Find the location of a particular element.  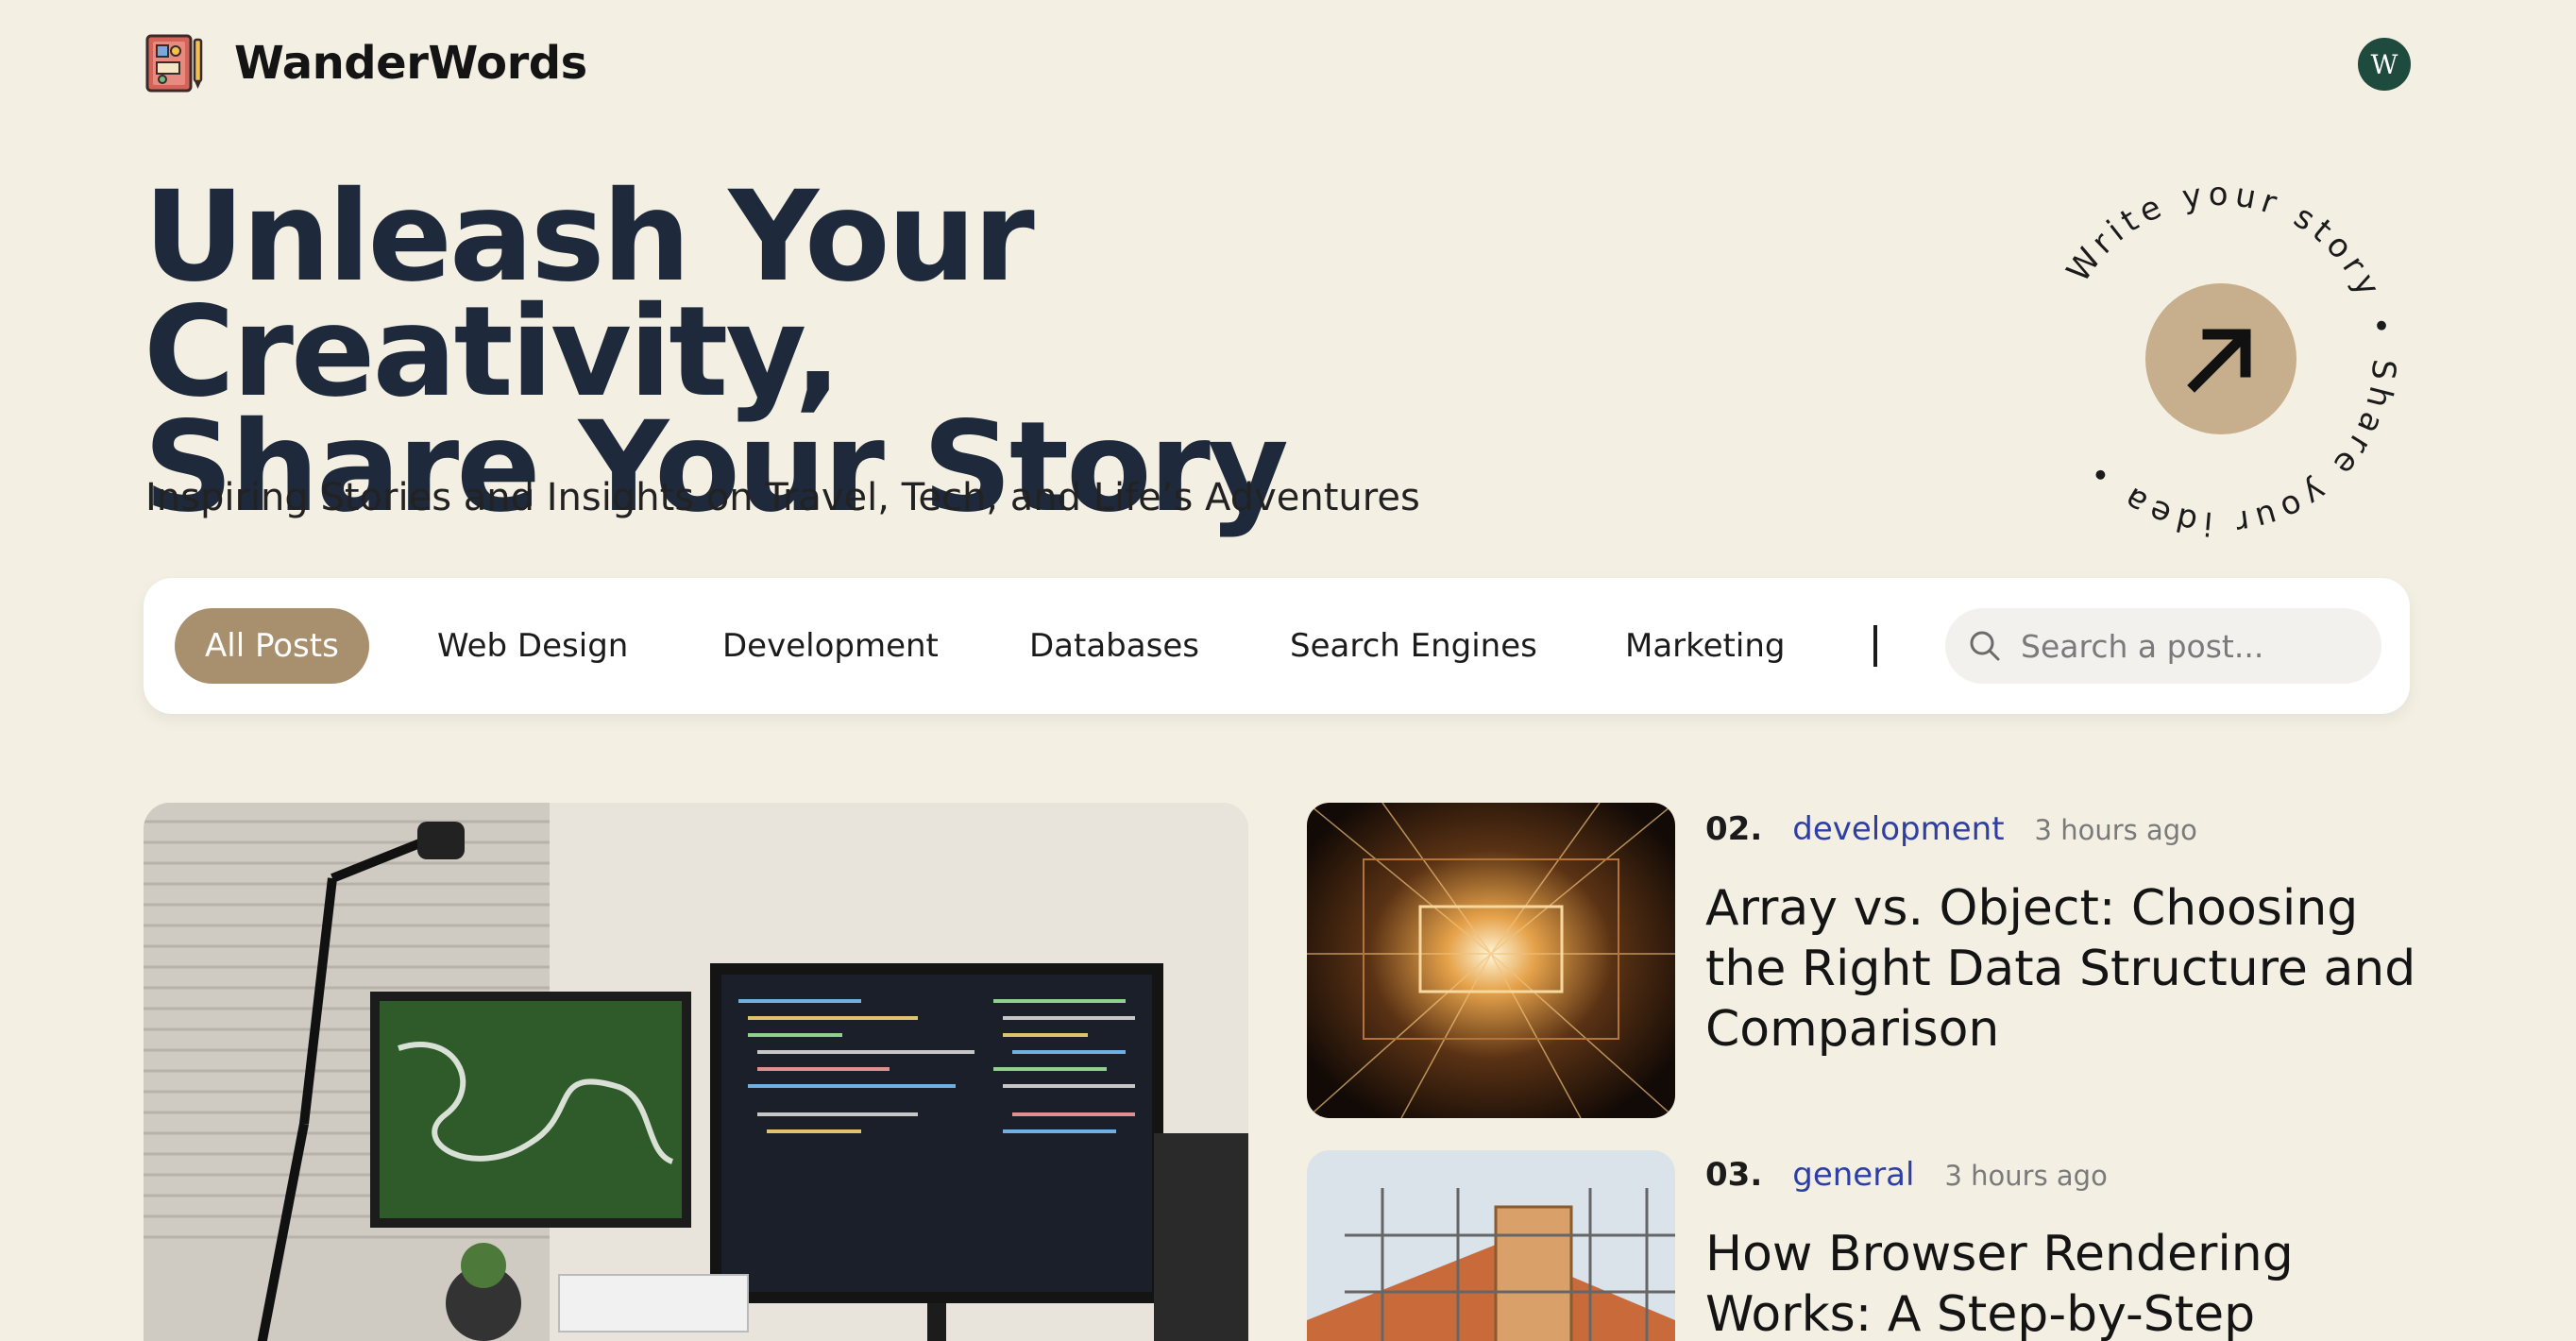

post-category-link: development is located at coordinates (1898, 829).